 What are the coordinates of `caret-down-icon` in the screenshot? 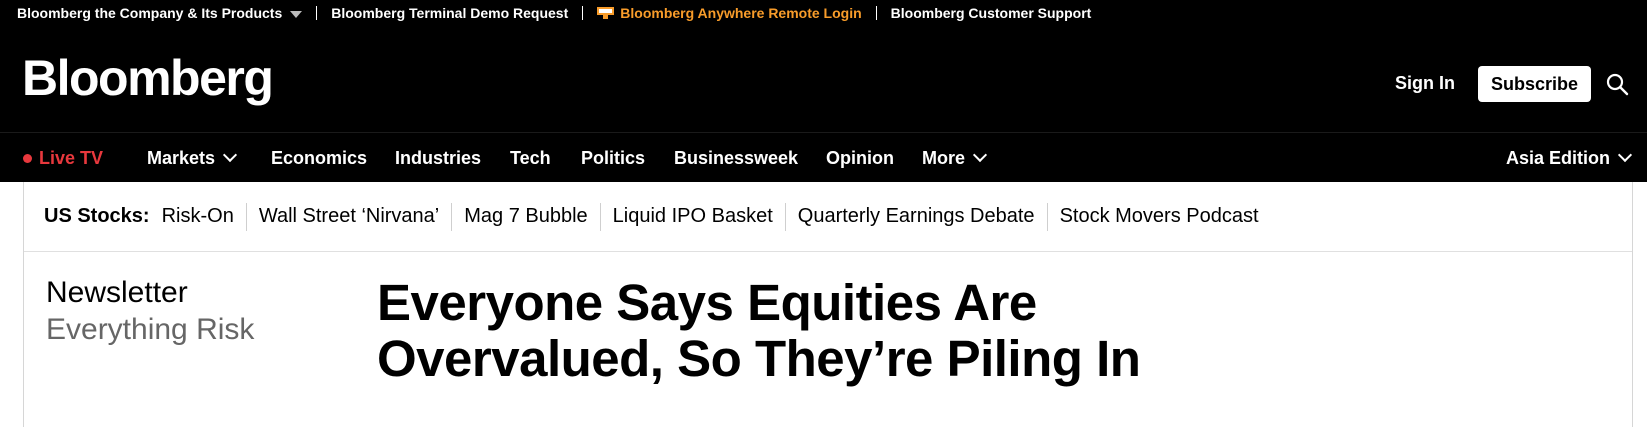 It's located at (296, 14).